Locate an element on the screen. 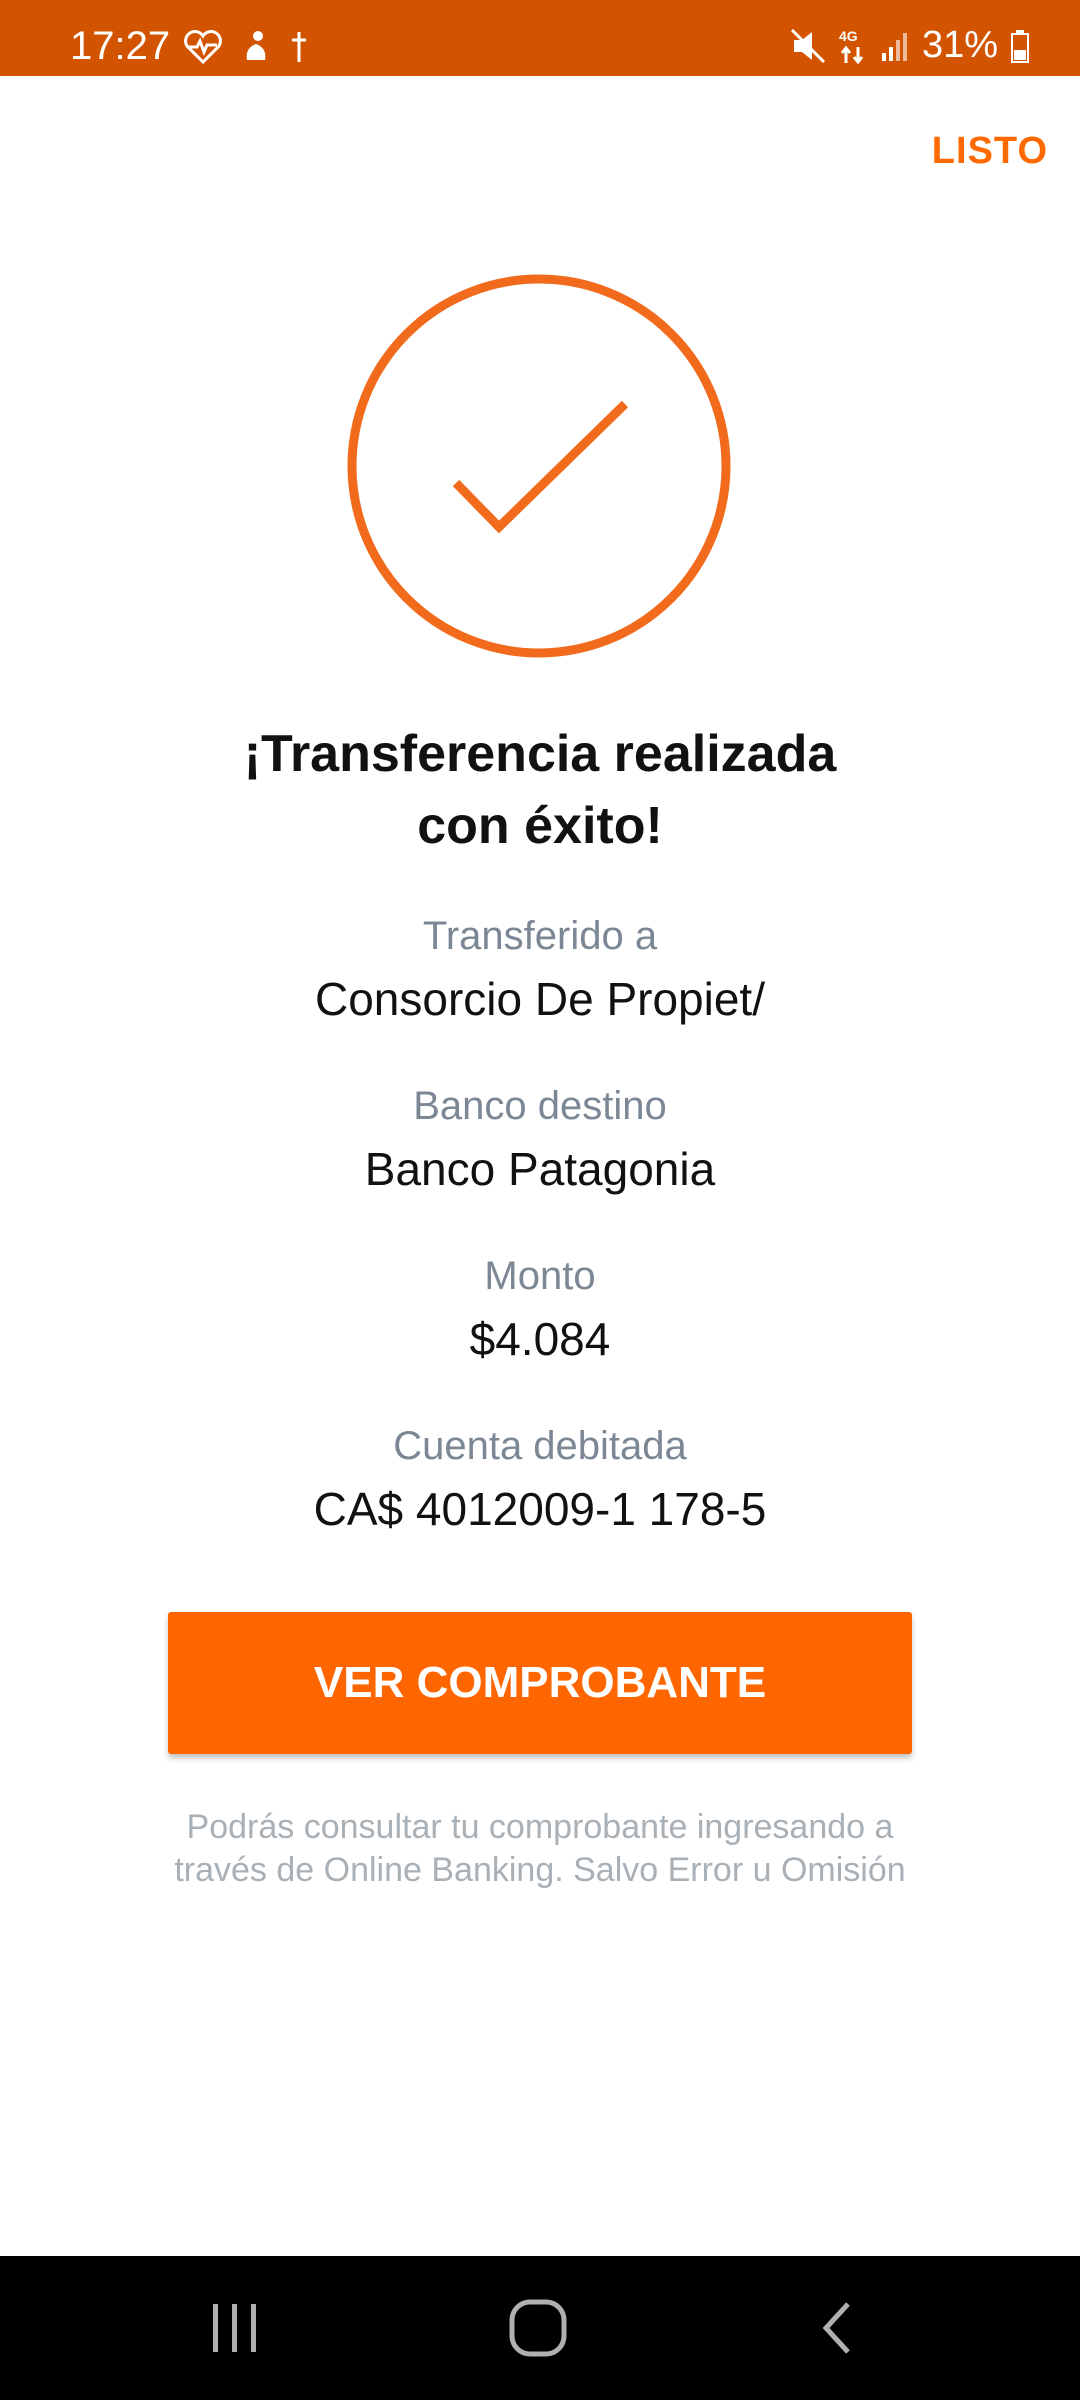 The width and height of the screenshot is (1080, 2400). recipient-label: Transferido a is located at coordinates (540, 936).